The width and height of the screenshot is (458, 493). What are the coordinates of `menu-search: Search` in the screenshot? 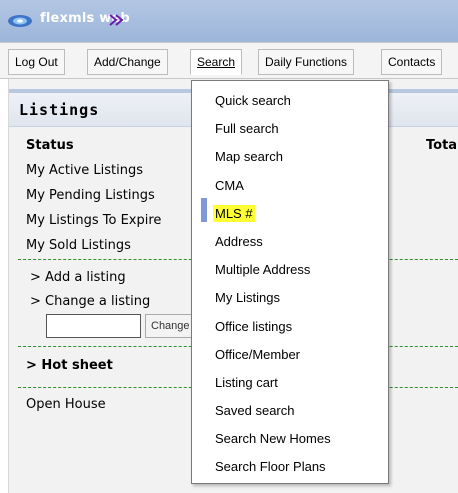 It's located at (216, 62).